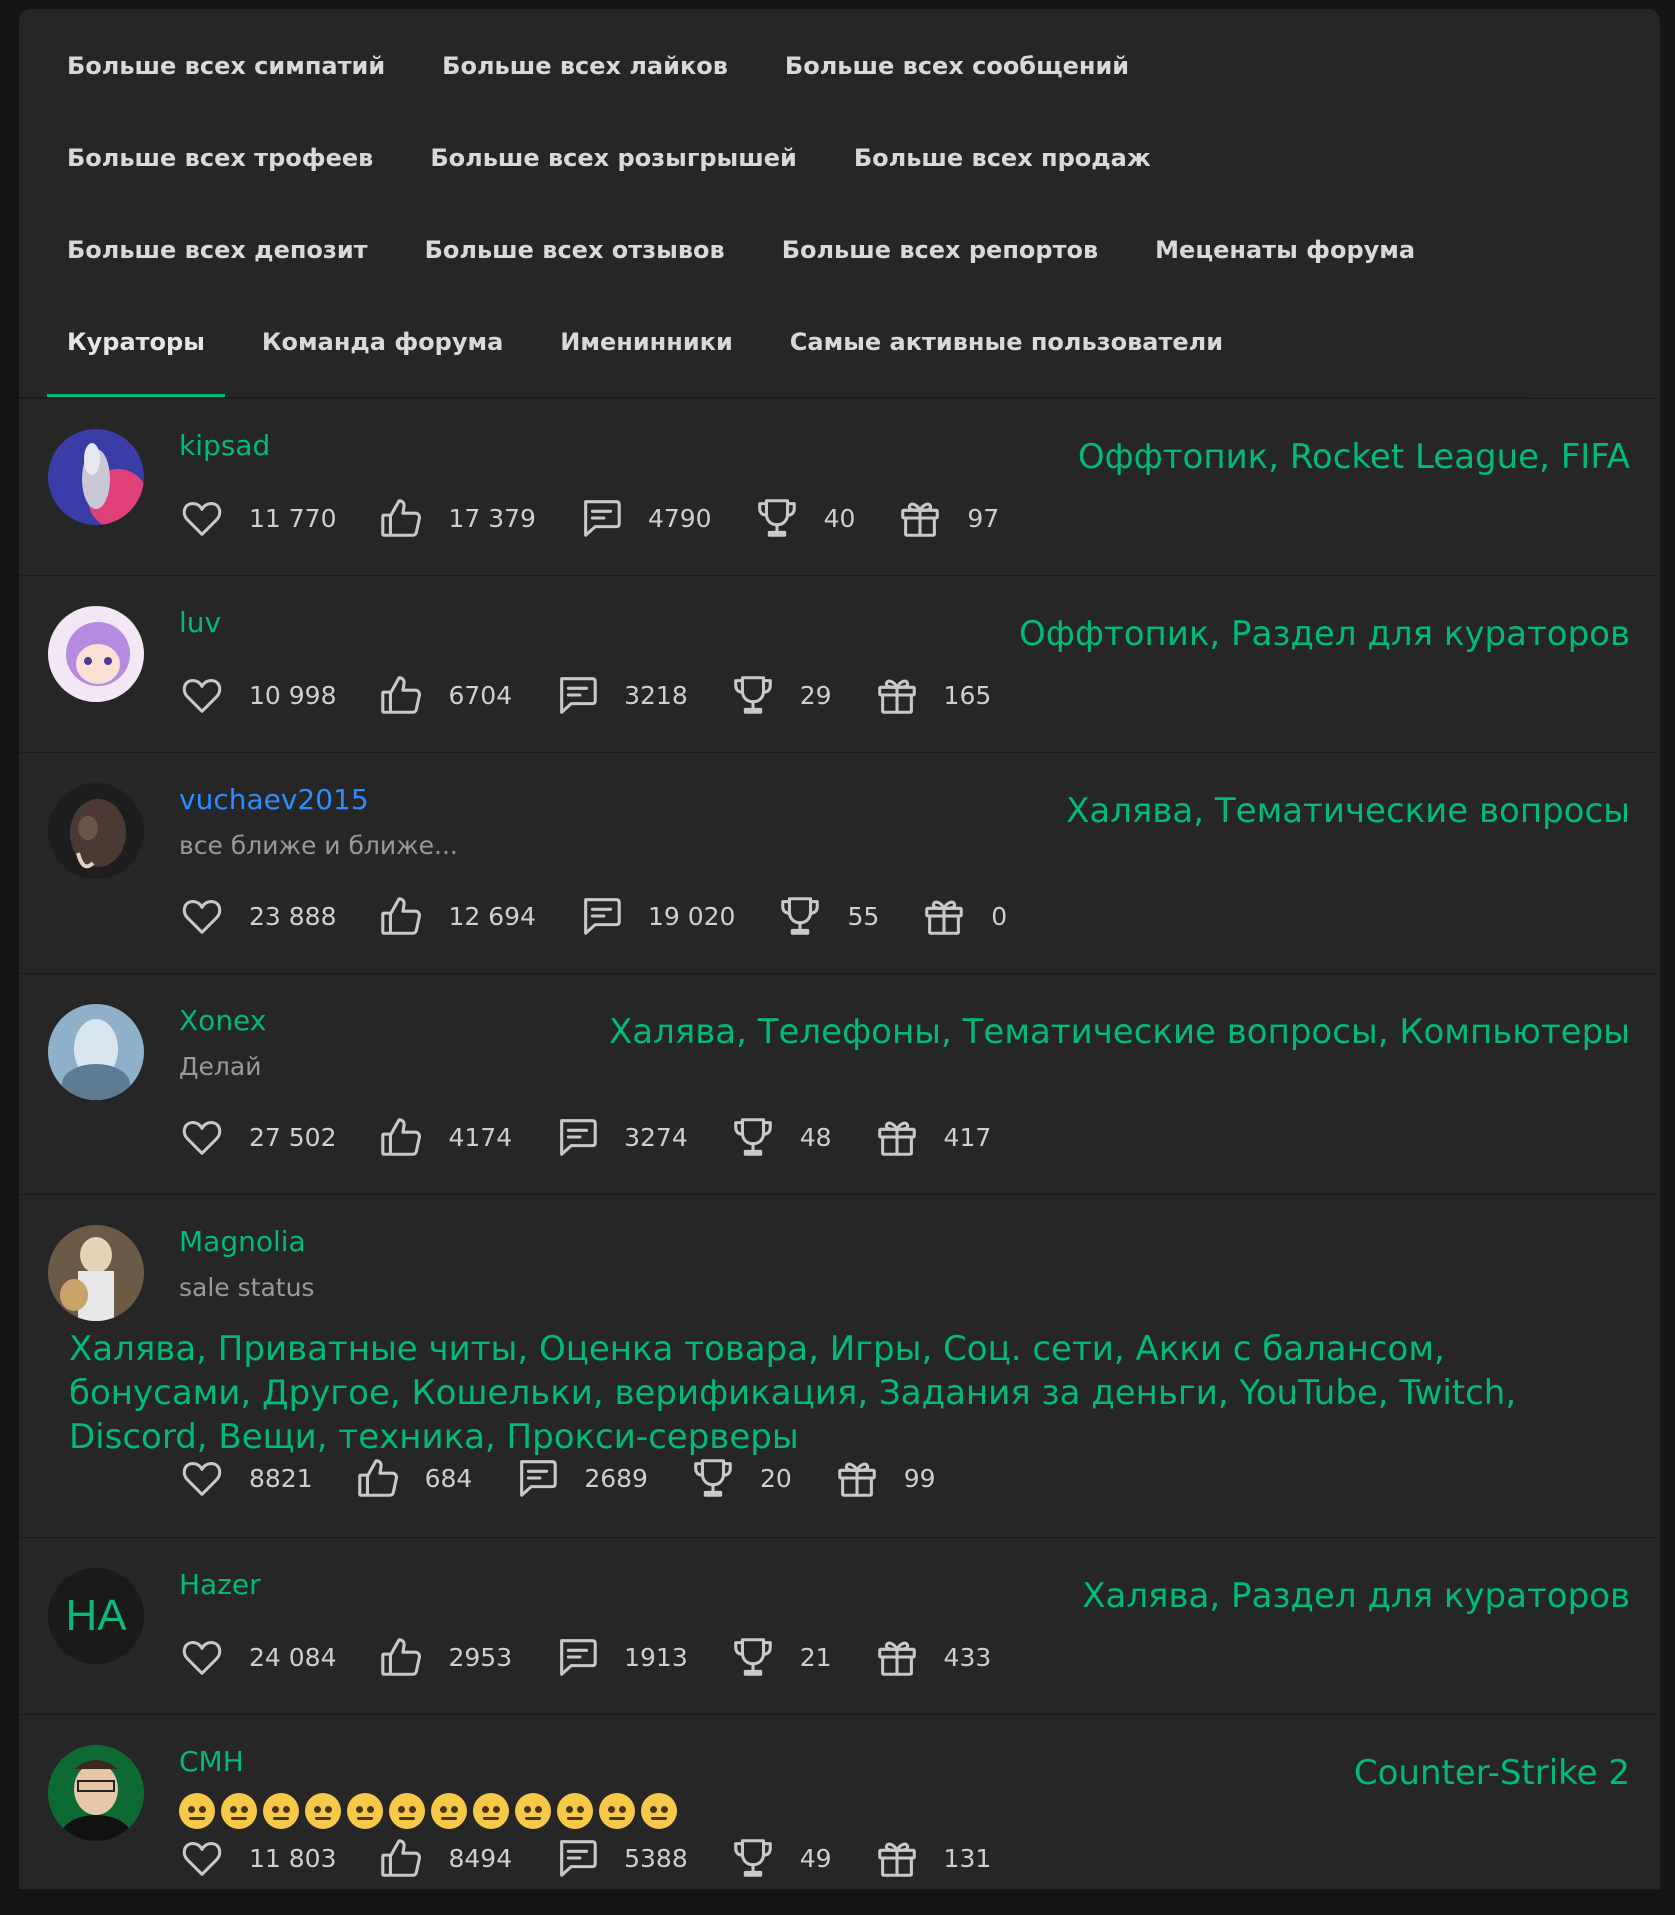 The image size is (1675, 1915). What do you see at coordinates (656, 1858) in the screenshot?
I see `stat-value: 5388` at bounding box center [656, 1858].